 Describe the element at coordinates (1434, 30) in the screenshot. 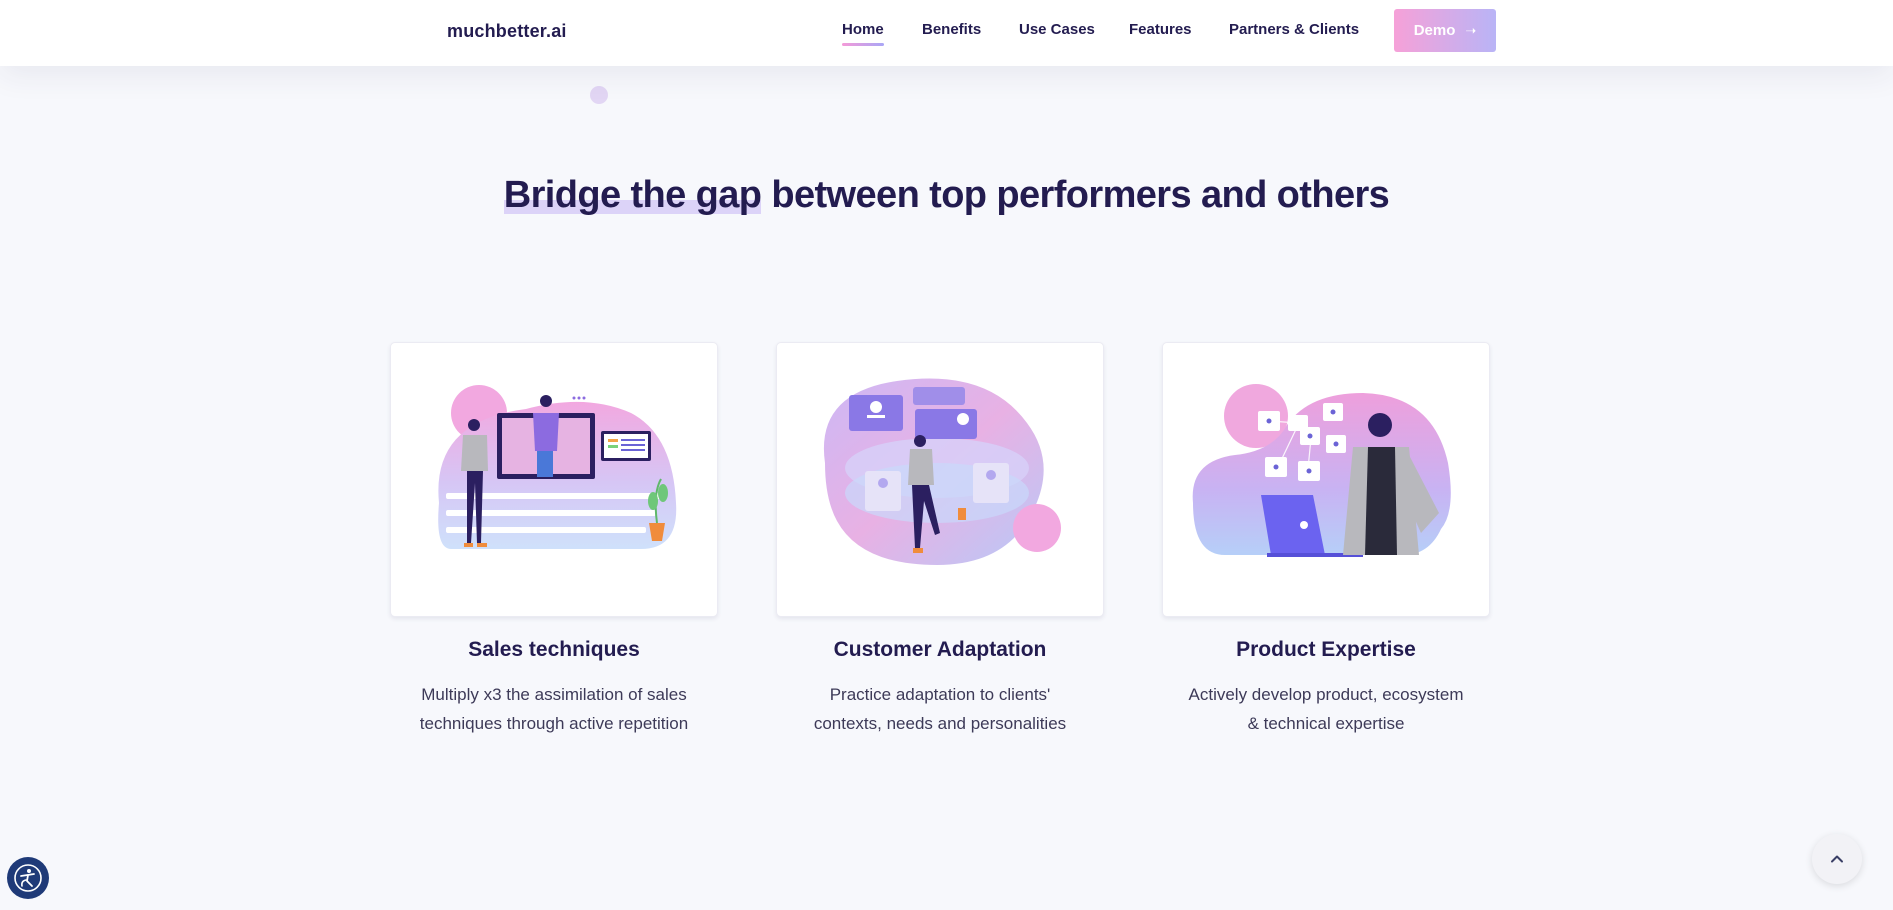

I see `demo-button-label: Demo` at that location.